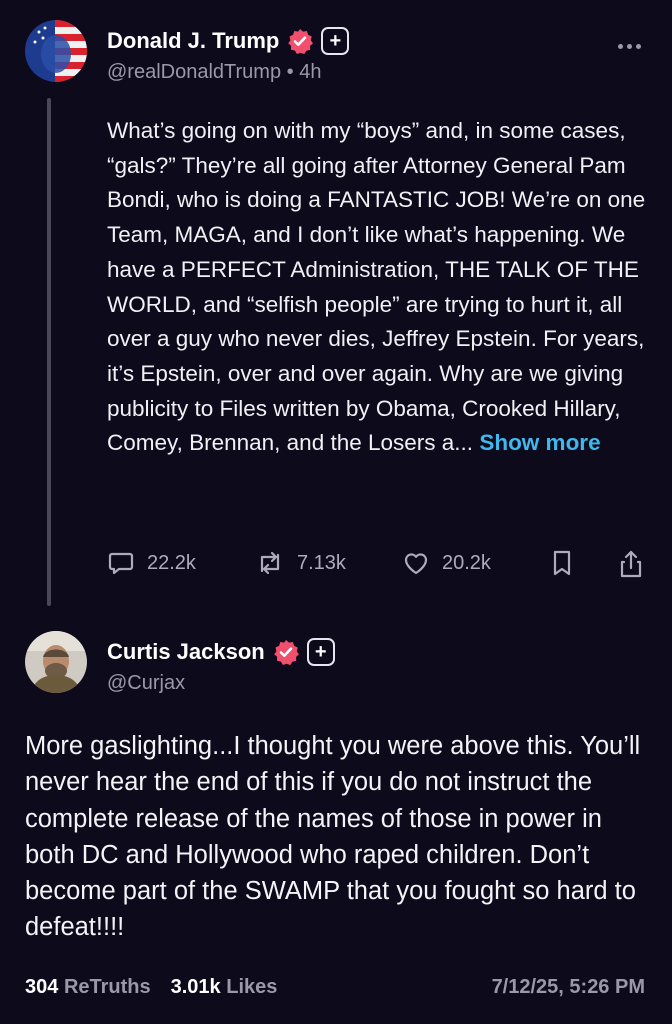 This screenshot has height=1024, width=672. What do you see at coordinates (146, 683) in the screenshot?
I see `reply-author-handle: @Curjax` at bounding box center [146, 683].